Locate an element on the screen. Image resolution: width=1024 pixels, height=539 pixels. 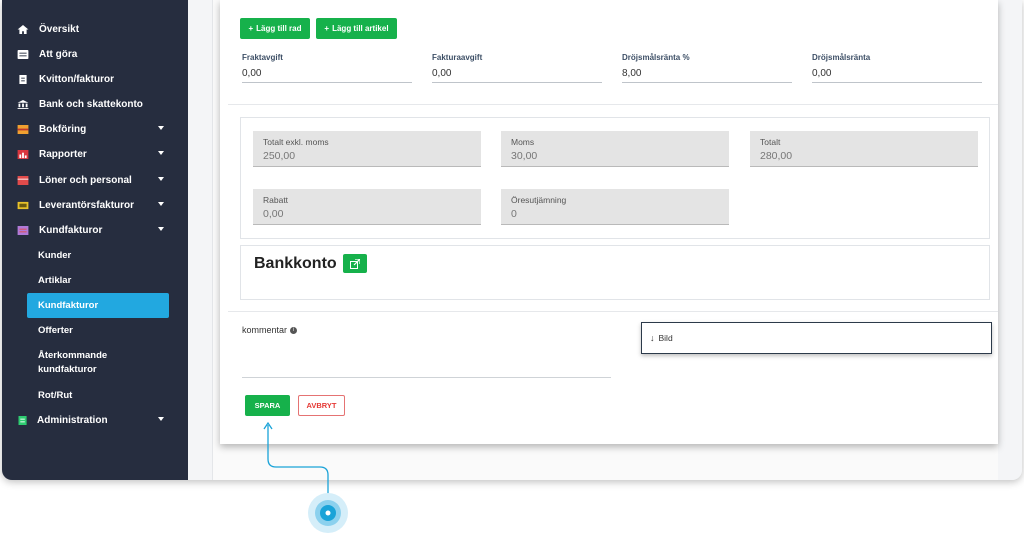
sidebar-item-leverantorsfakturor: Leverantörsfakturor is located at coordinates (95, 205).